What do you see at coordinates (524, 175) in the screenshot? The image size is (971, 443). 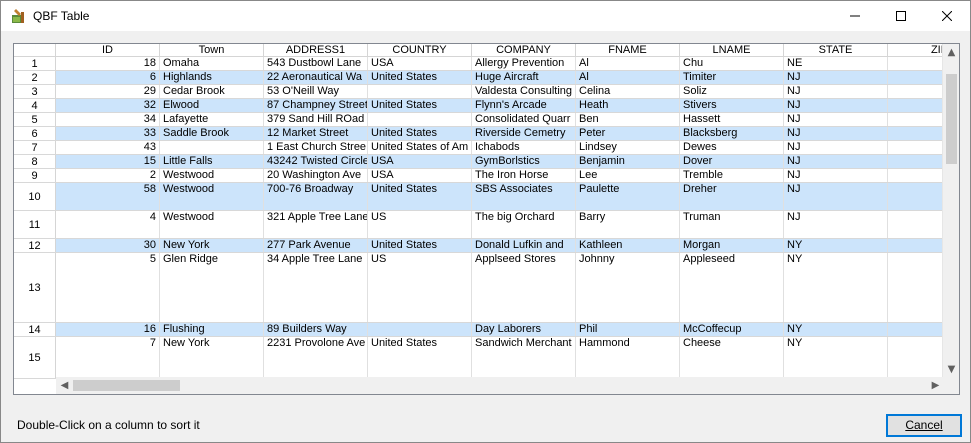 I see `table-cell: The Iron Horse` at bounding box center [524, 175].